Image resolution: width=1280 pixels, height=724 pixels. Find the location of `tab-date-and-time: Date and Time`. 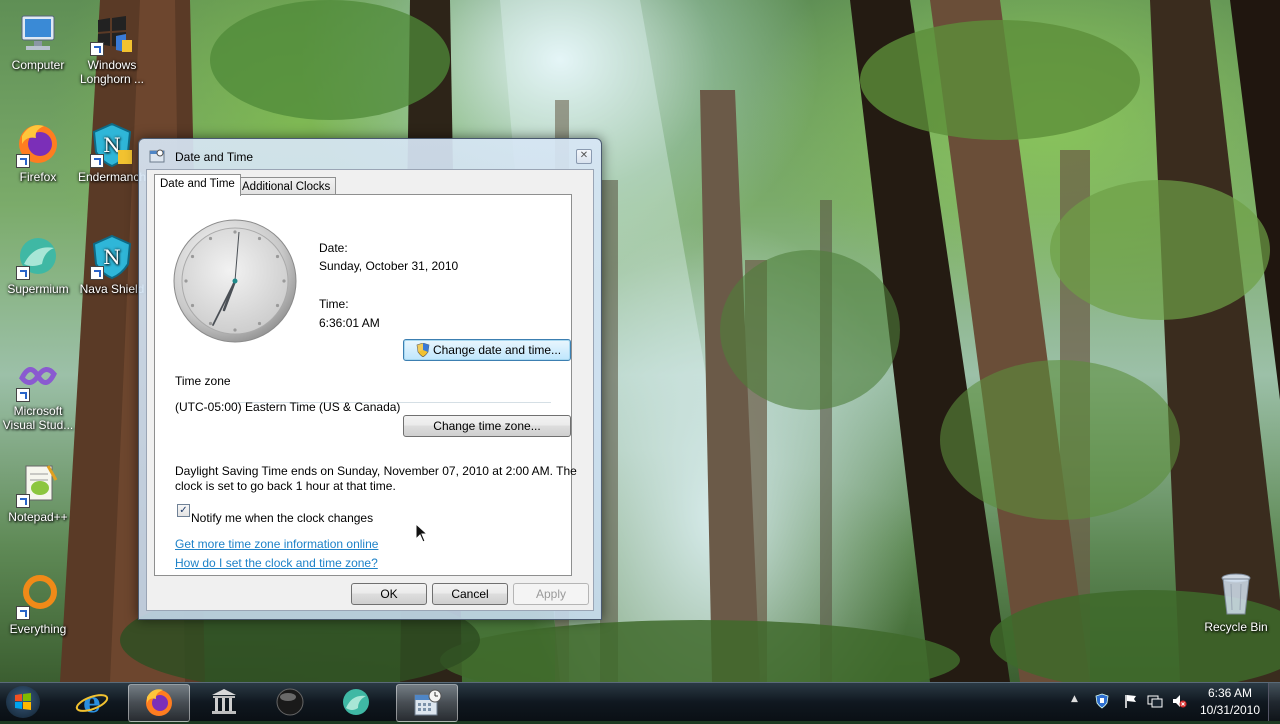

tab-date-and-time: Date and Time is located at coordinates (197, 185).